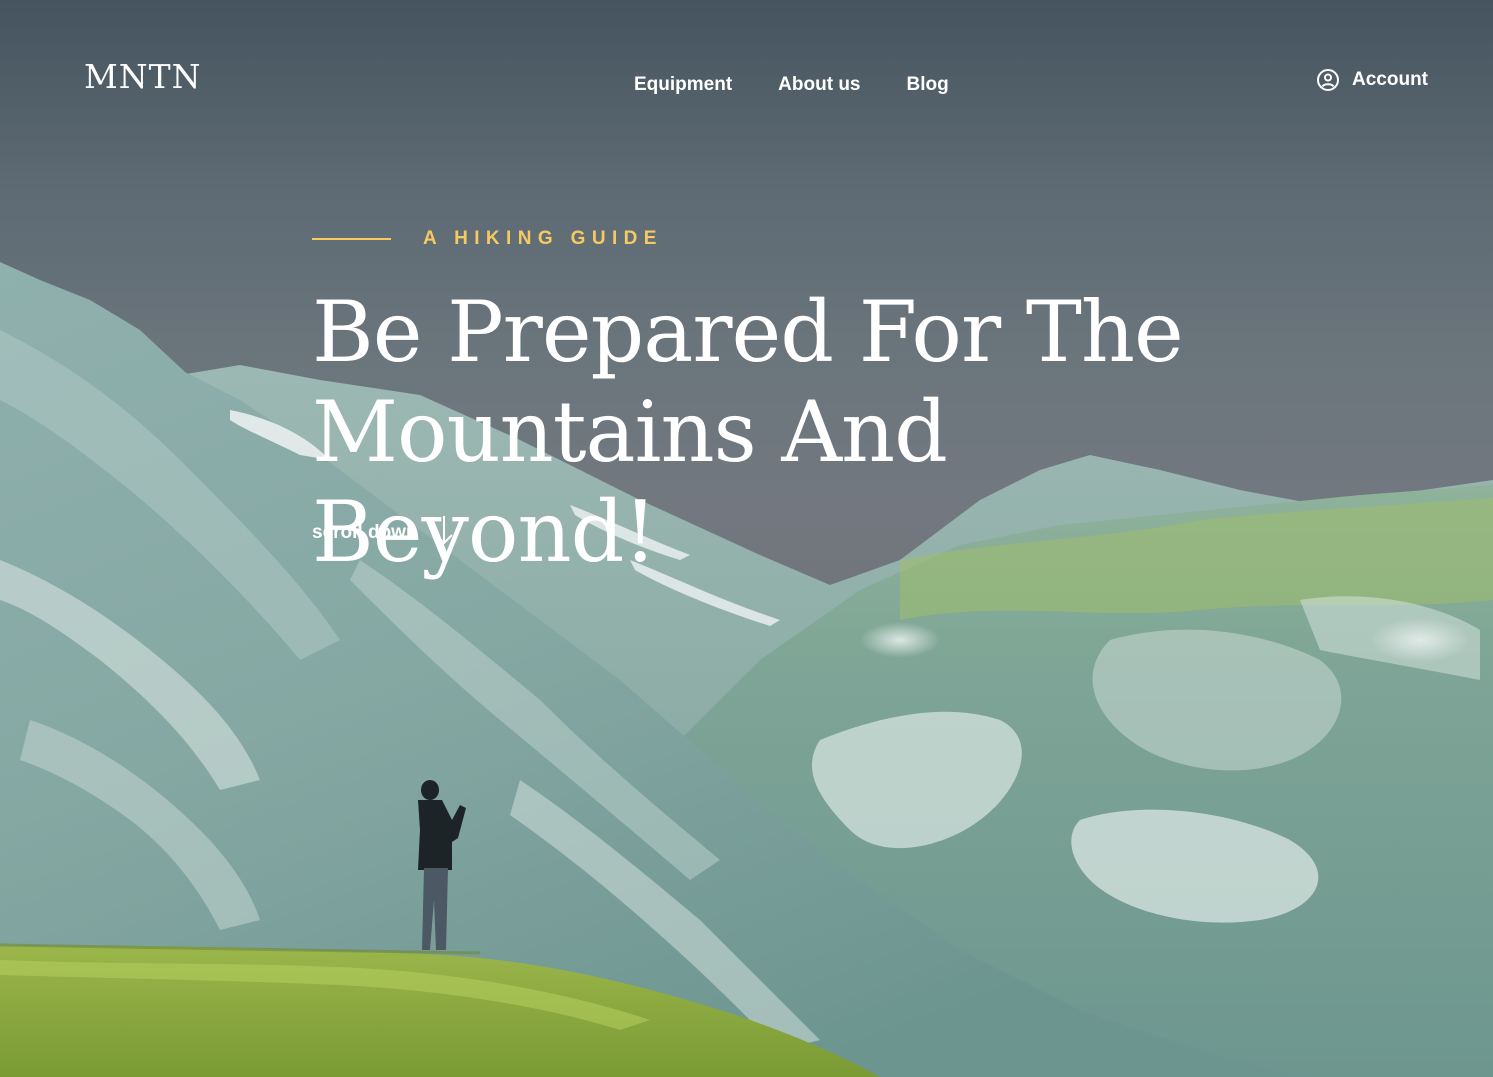  Describe the element at coordinates (748, 332) in the screenshot. I see `headline-line-1: Be Prepared For The` at that location.